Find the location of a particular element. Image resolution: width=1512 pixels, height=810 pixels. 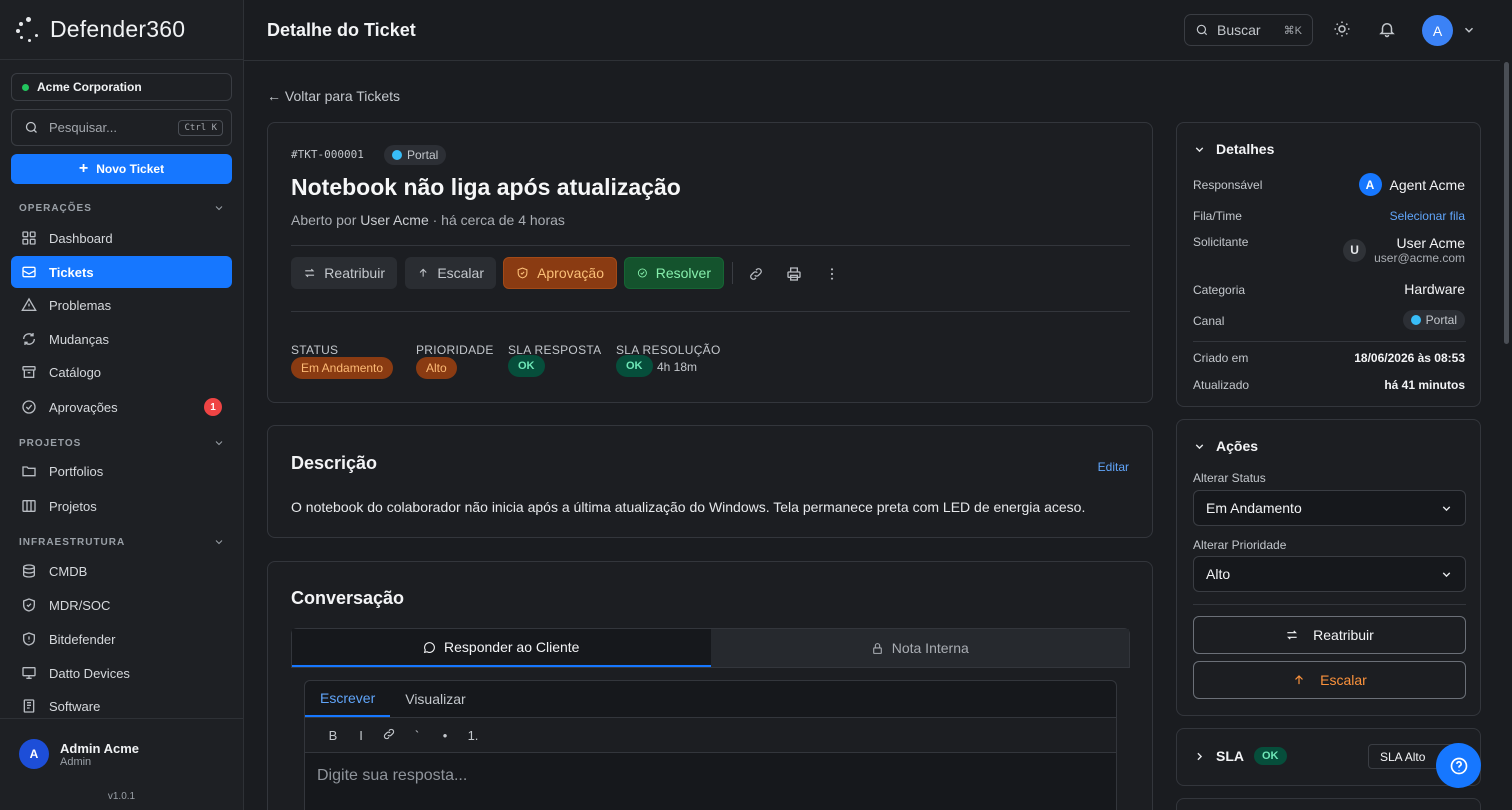

sun-icon is located at coordinates (1342, 29).